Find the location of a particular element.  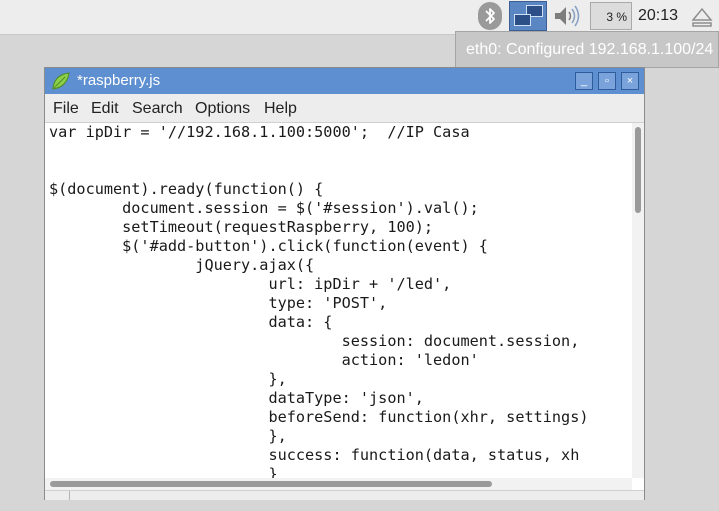

code-line: jQuery.ajax({ is located at coordinates (182, 265).